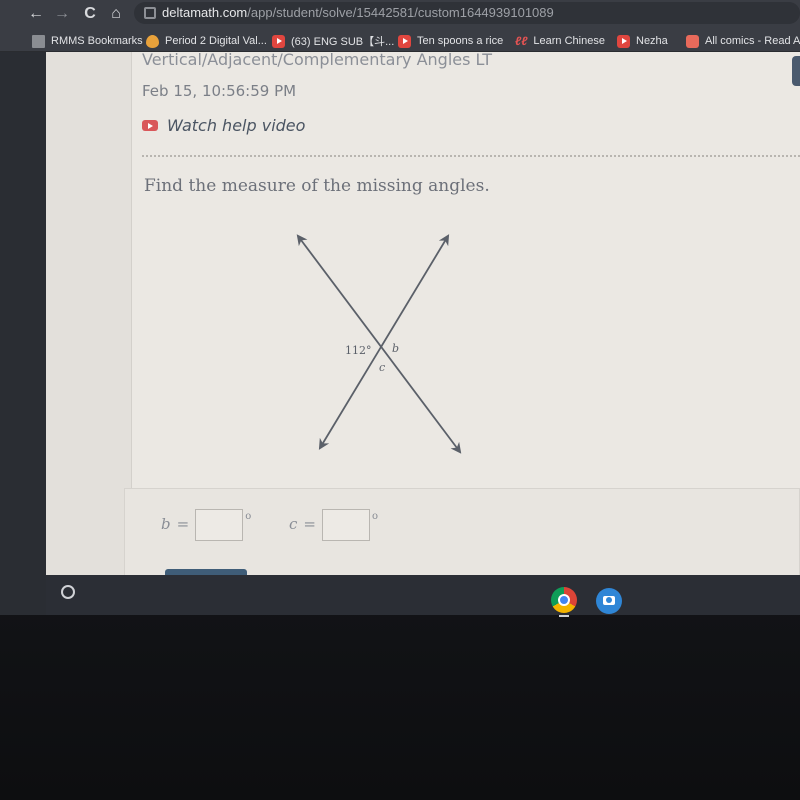  What do you see at coordinates (382, 367) in the screenshot?
I see `angle-c-label: c` at bounding box center [382, 367].